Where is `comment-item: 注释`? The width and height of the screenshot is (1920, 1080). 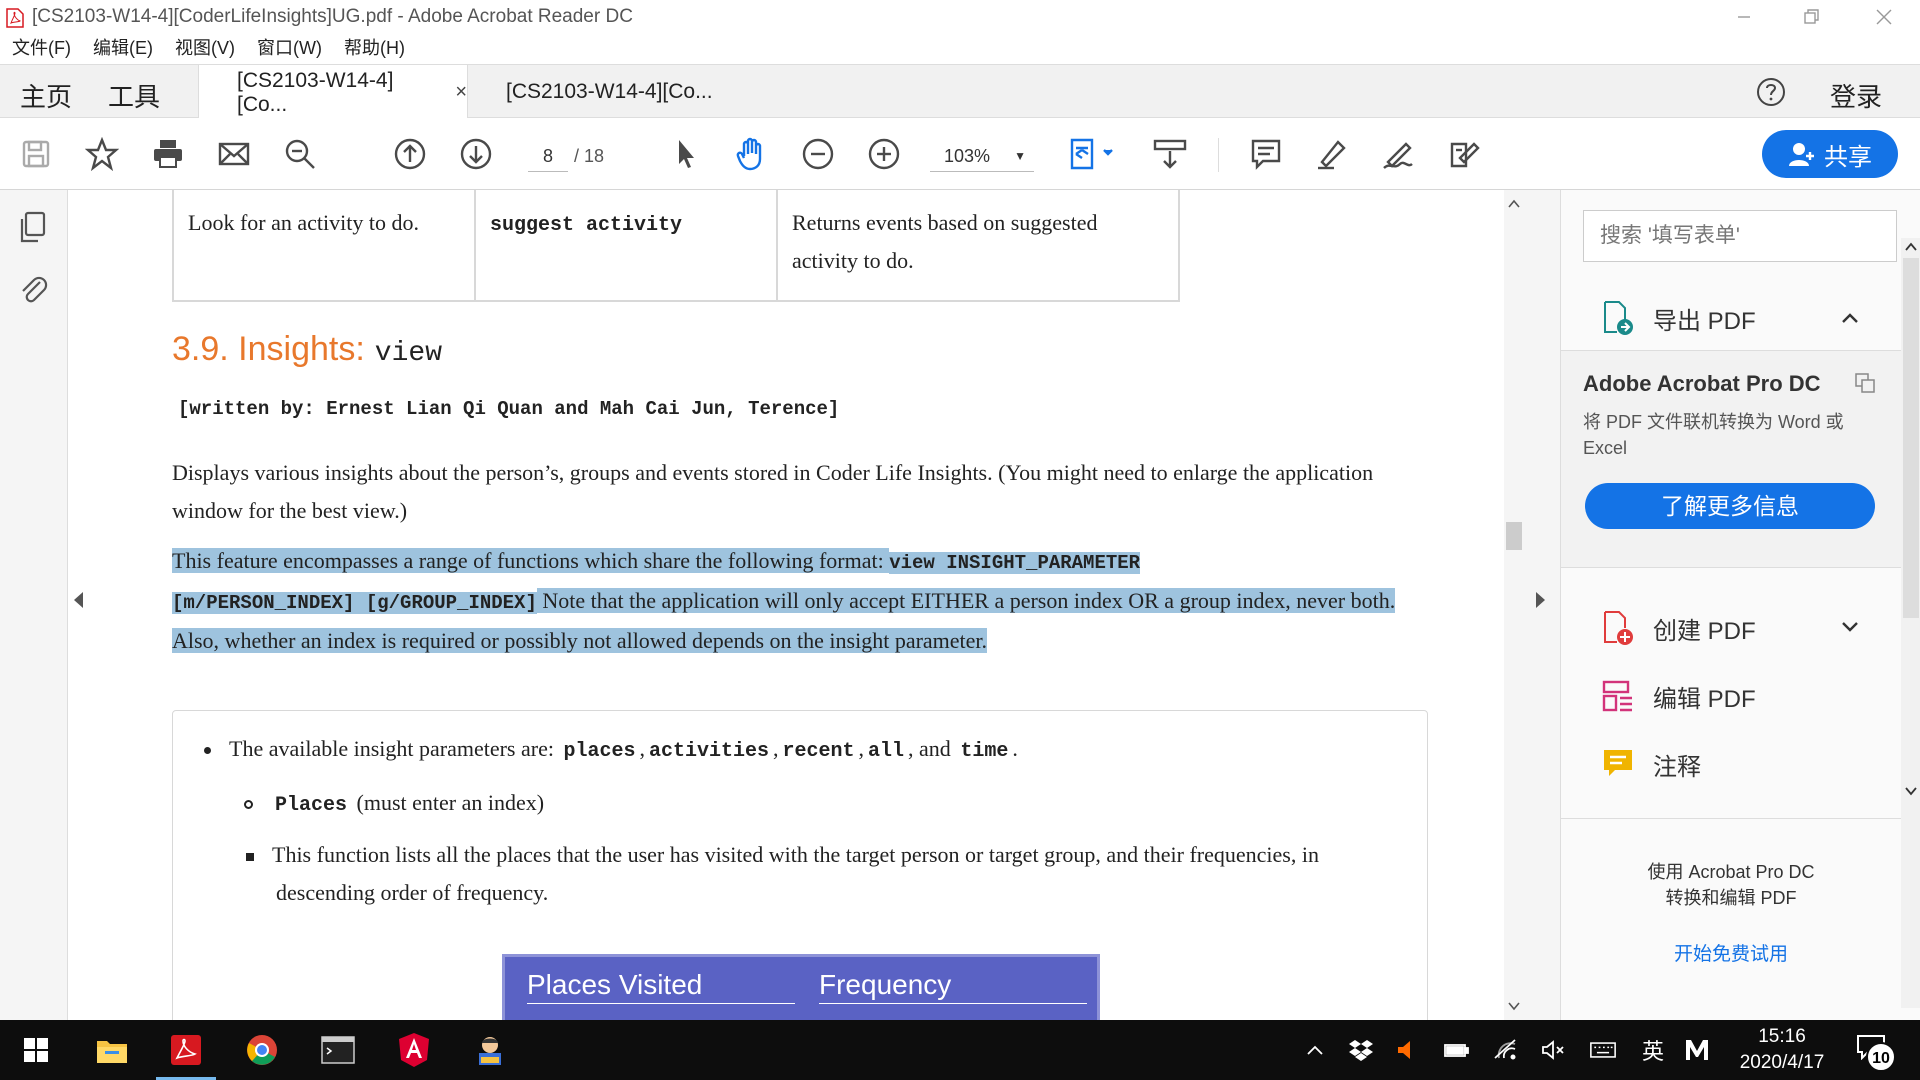
comment-item: 注释 is located at coordinates (1651, 764).